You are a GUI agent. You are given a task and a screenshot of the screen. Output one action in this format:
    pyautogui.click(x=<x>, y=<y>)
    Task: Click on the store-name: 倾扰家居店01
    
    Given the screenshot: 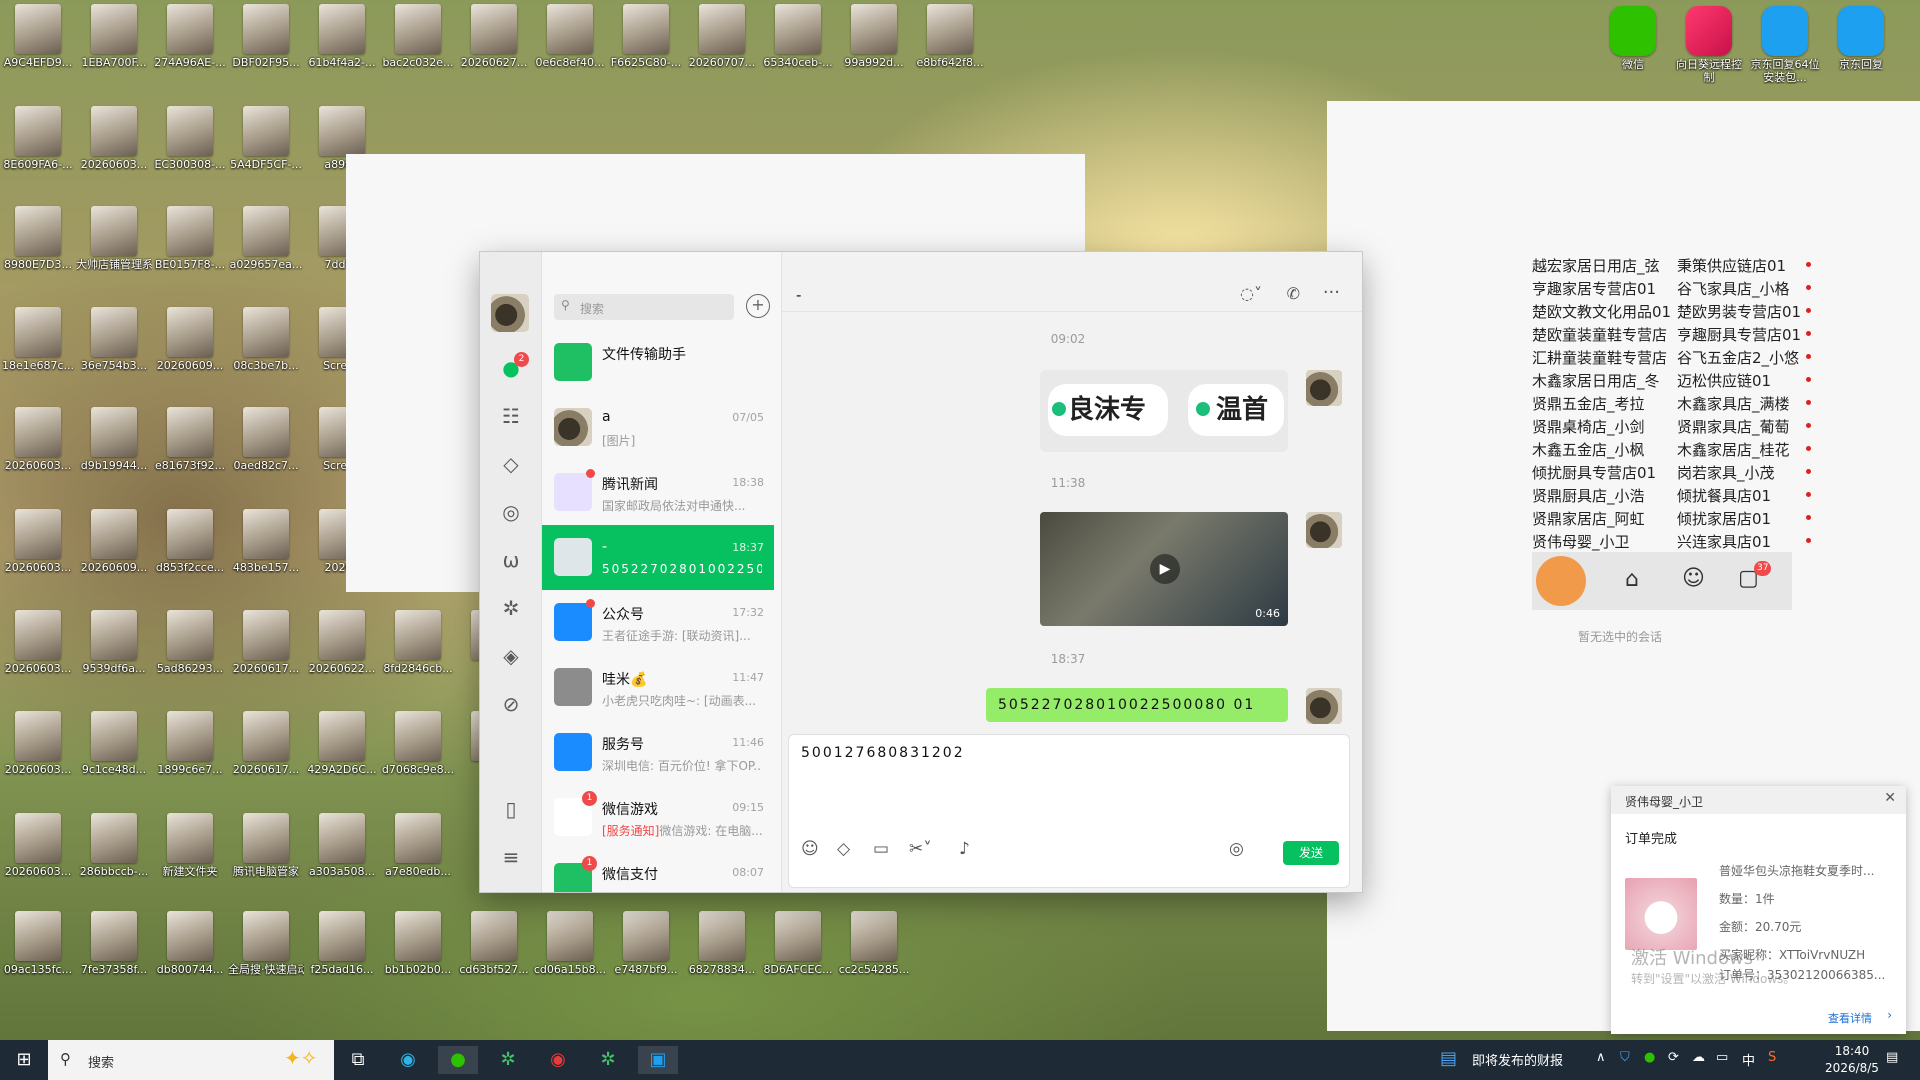 What is the action you would take?
    pyautogui.click(x=1724, y=518)
    